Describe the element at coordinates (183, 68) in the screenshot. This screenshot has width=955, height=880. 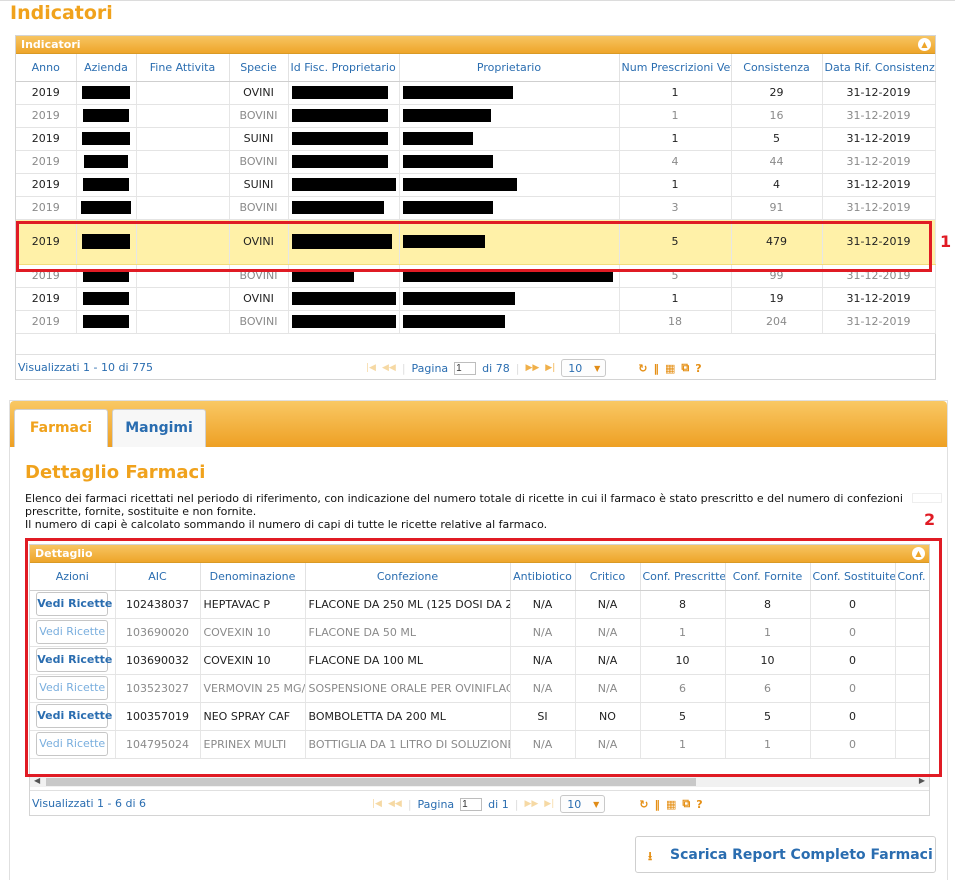
I see `col-header-fine-attivita: Fine Attivita` at that location.